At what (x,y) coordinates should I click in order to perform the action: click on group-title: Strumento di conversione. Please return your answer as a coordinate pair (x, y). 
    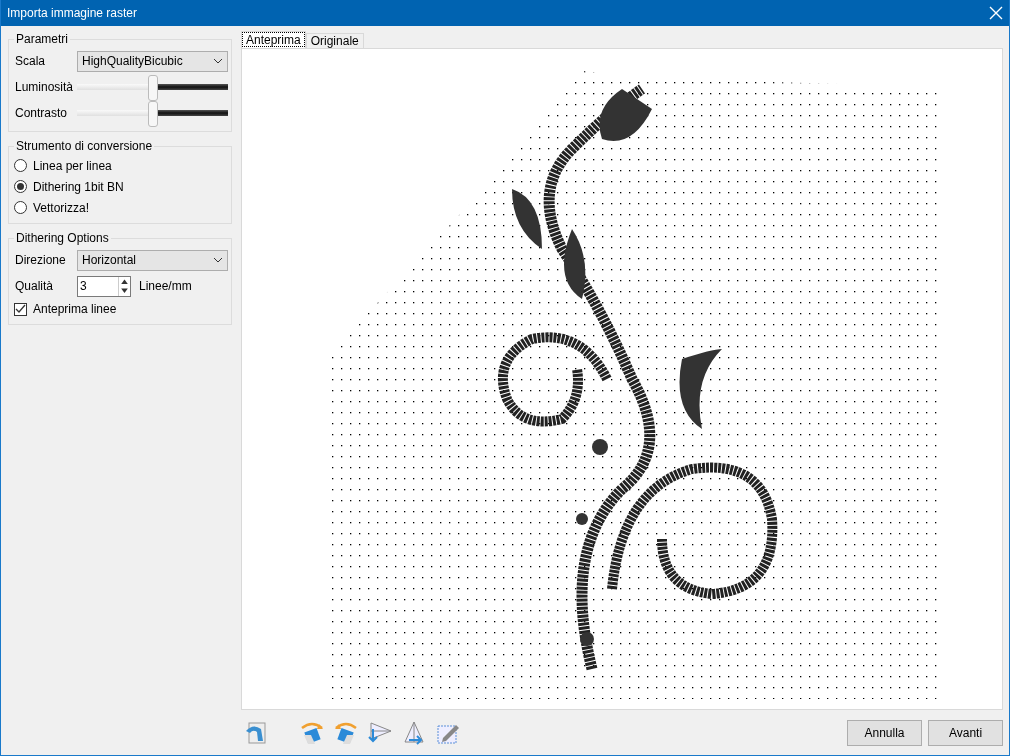
    Looking at the image, I should click on (84, 146).